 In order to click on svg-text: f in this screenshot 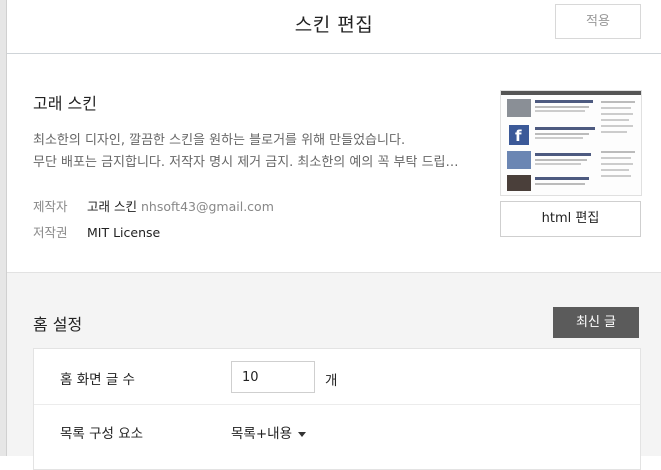, I will do `click(518, 136)`.